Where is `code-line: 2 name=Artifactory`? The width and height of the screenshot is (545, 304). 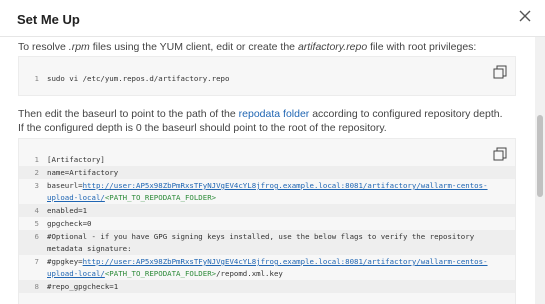
code-line: 2 name=Artifactory is located at coordinates (267, 172).